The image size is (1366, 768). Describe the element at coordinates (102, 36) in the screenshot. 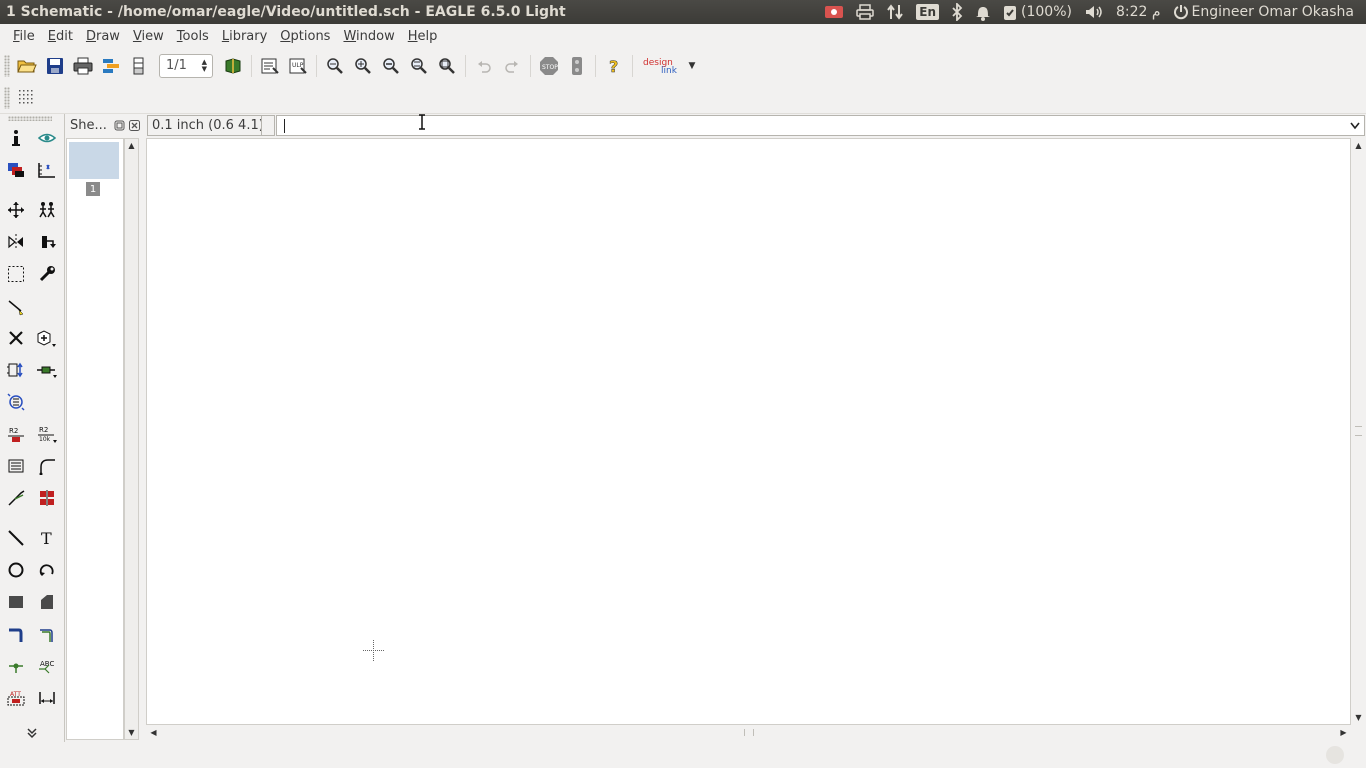

I see `menu-draw: Draw` at that location.